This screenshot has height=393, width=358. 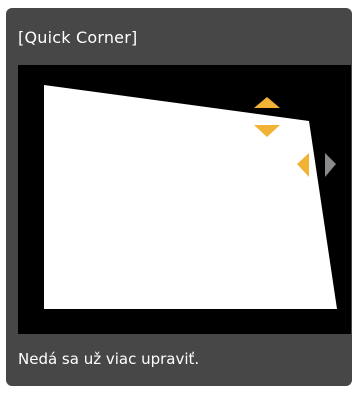 What do you see at coordinates (109, 359) in the screenshot?
I see `status-message: Nedá sa už viac upraviť.` at bounding box center [109, 359].